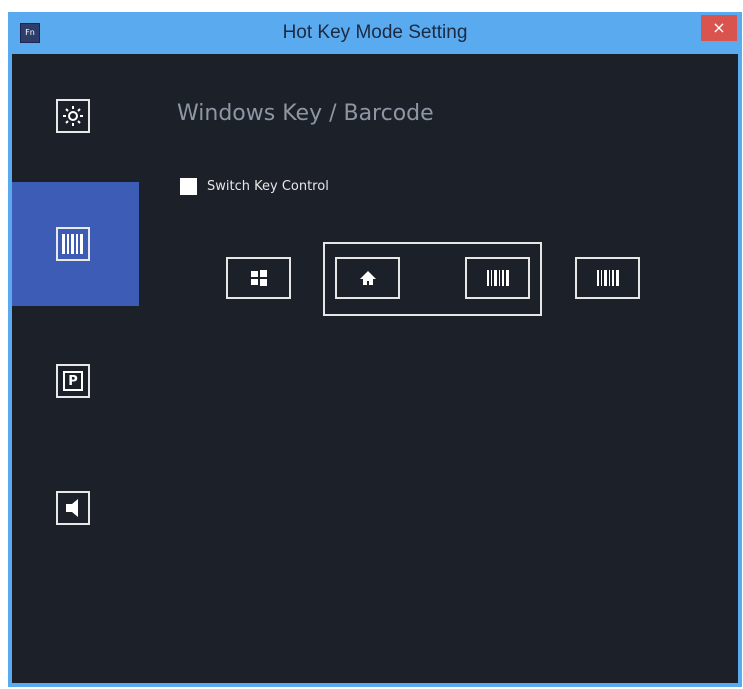 The image size is (743, 689). What do you see at coordinates (73, 116) in the screenshot?
I see `brightness-icon` at bounding box center [73, 116].